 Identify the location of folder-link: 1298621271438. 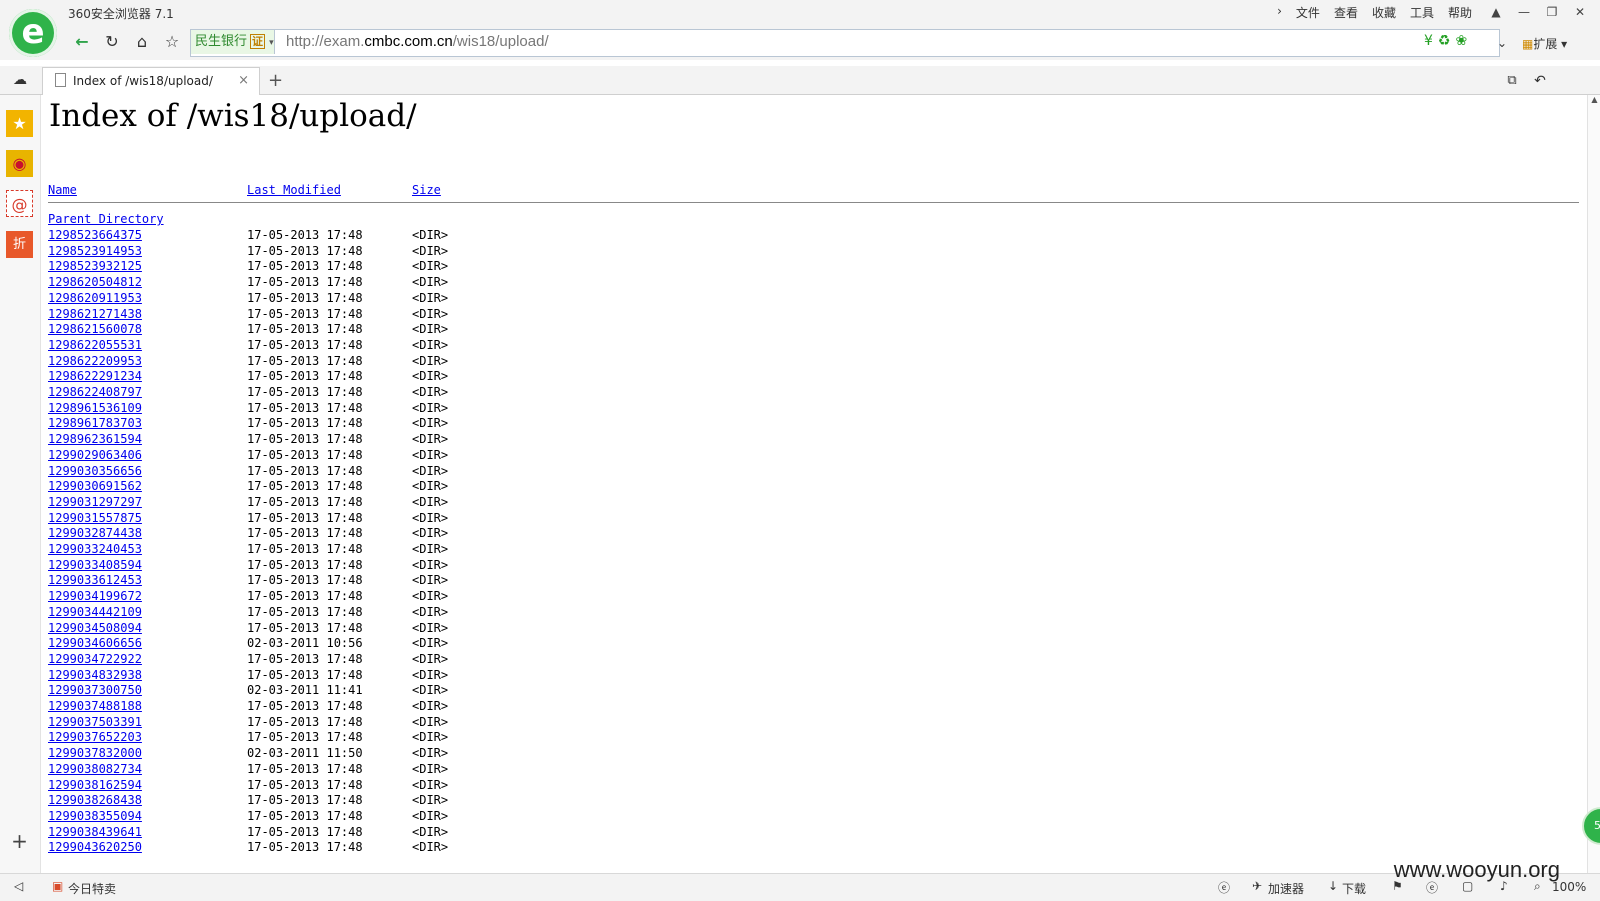
(95, 314).